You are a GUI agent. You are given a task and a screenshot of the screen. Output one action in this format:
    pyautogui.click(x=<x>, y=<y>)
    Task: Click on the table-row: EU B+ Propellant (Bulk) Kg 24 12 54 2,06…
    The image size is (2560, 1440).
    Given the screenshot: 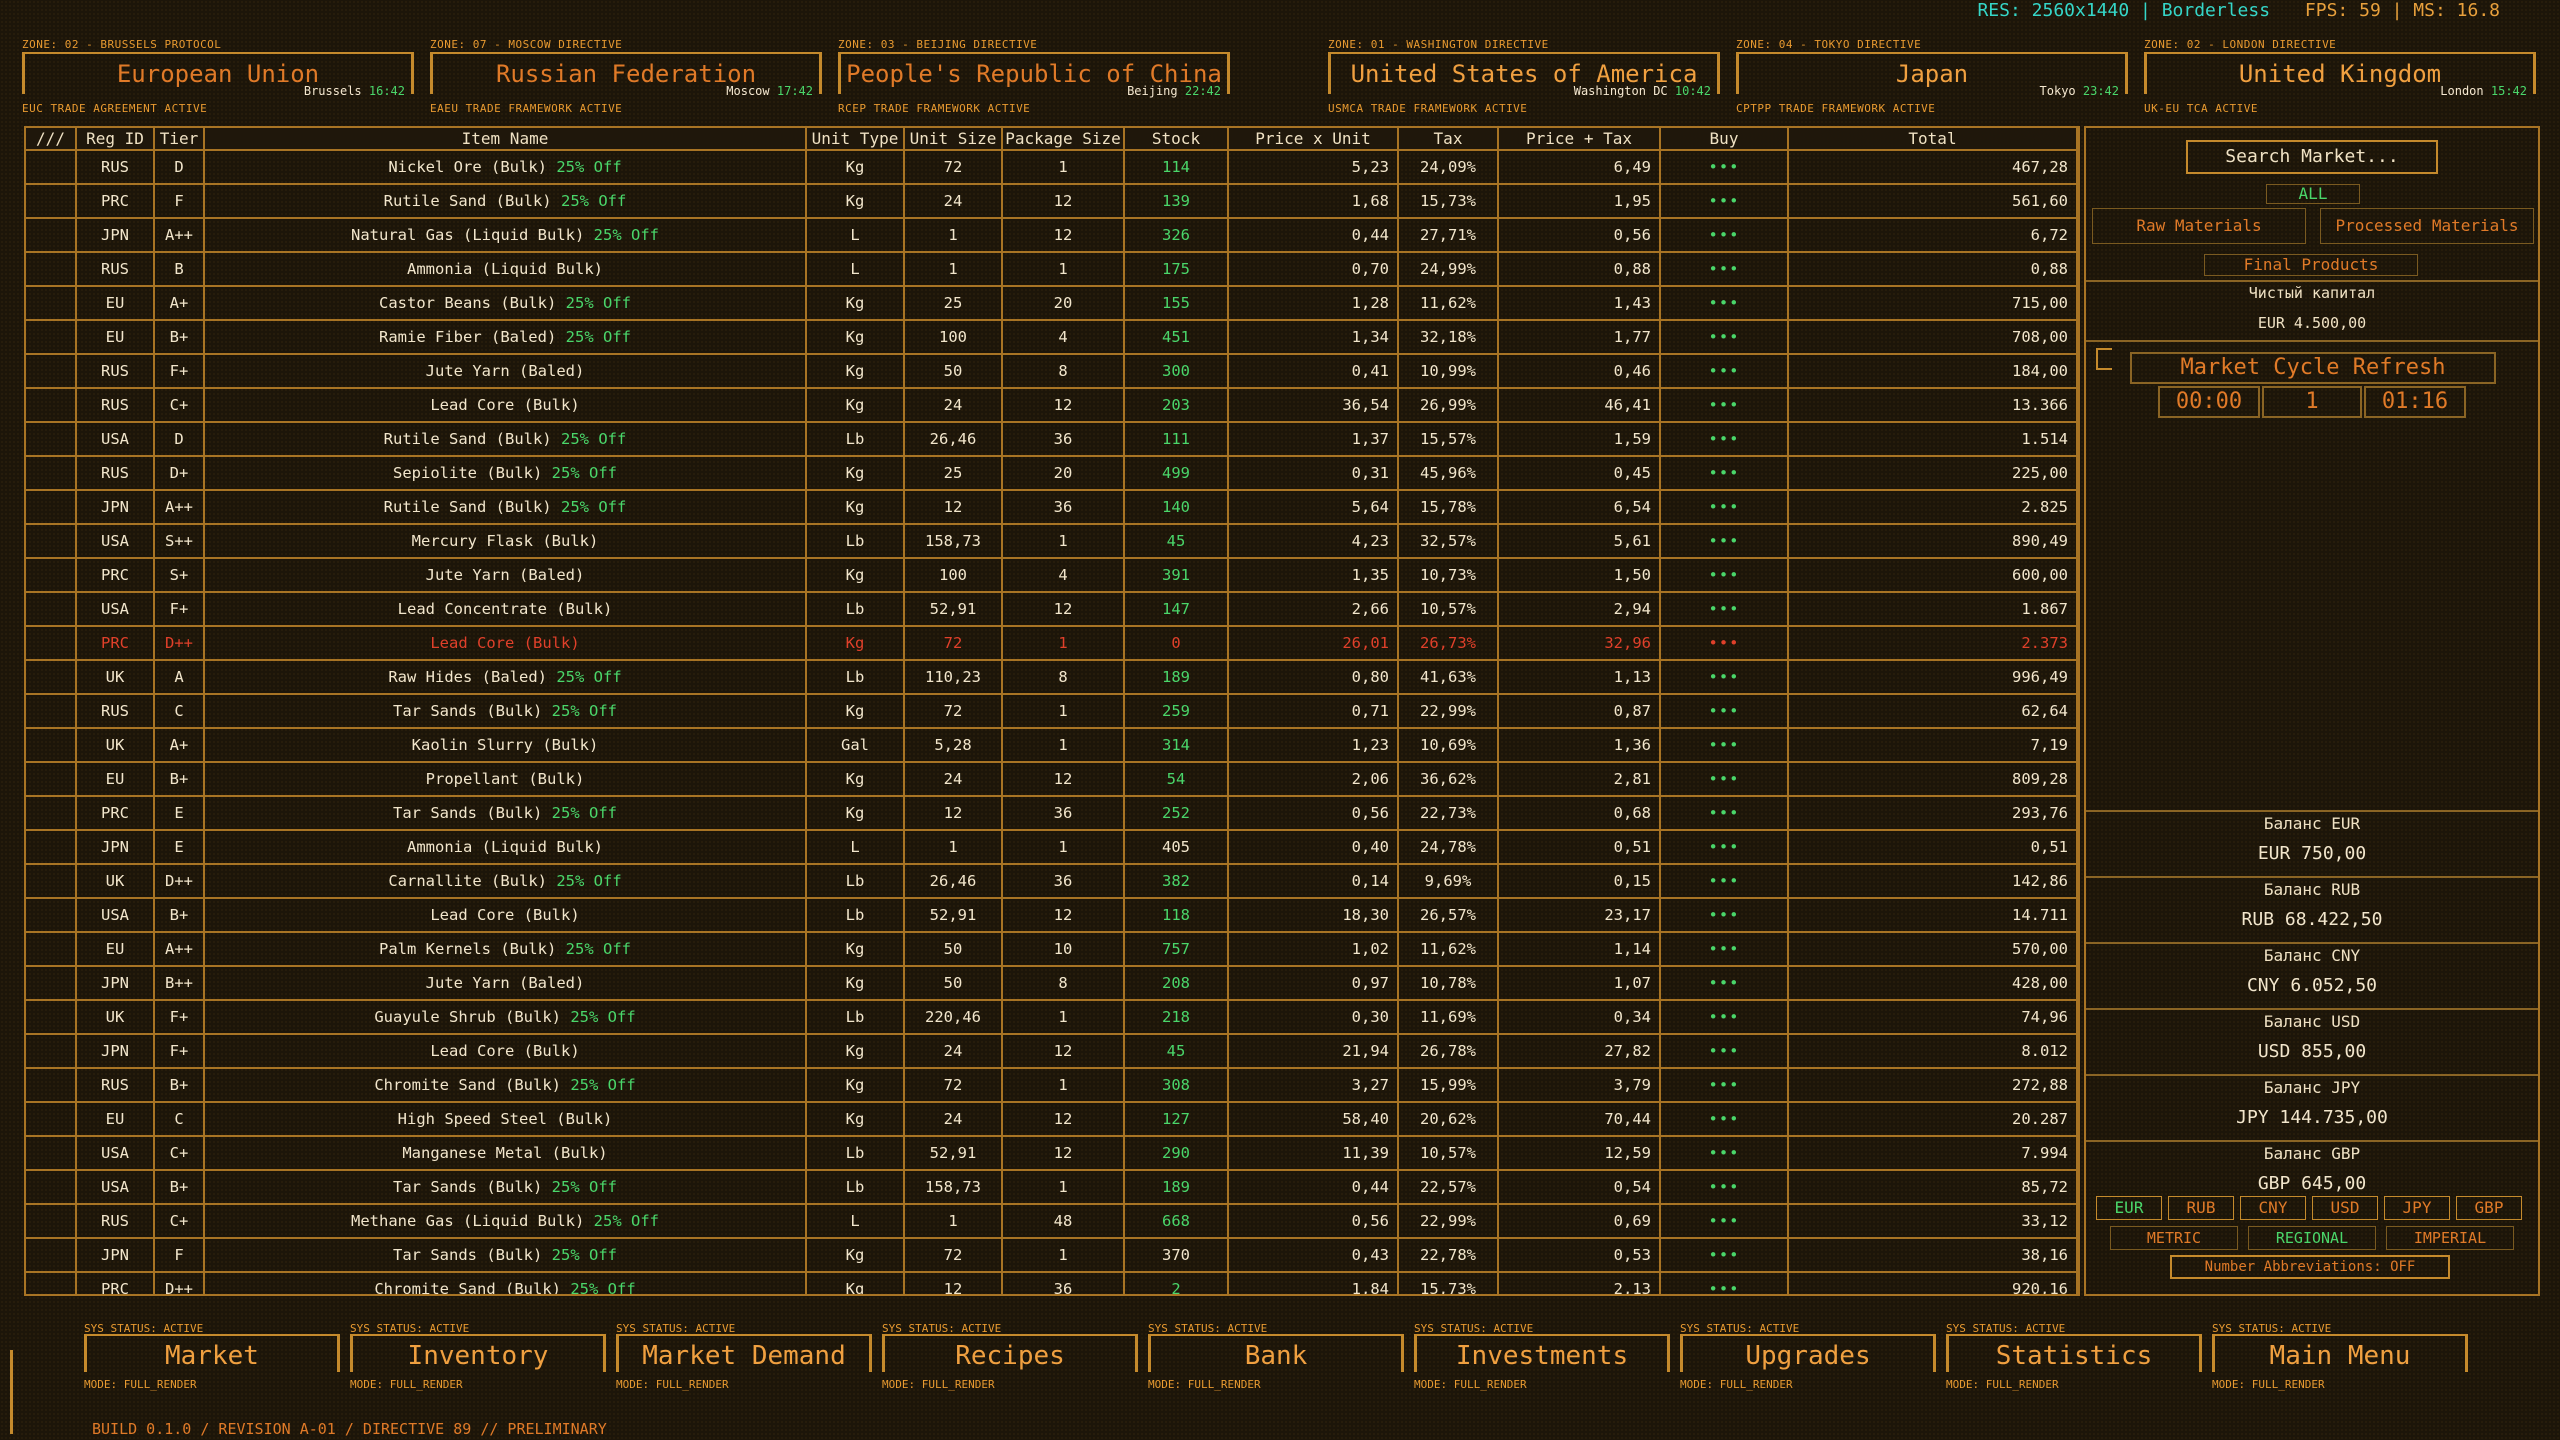 What is the action you would take?
    pyautogui.click(x=1052, y=779)
    